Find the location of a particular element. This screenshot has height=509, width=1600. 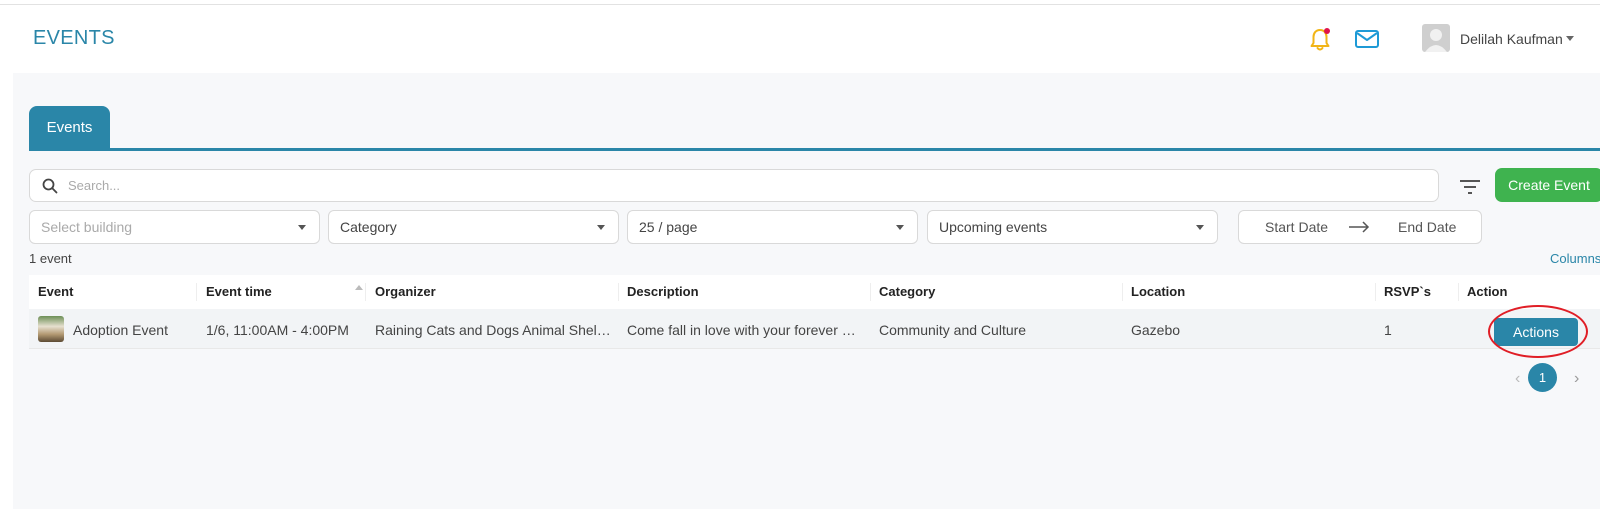

column-header-event: Event is located at coordinates (55, 291).